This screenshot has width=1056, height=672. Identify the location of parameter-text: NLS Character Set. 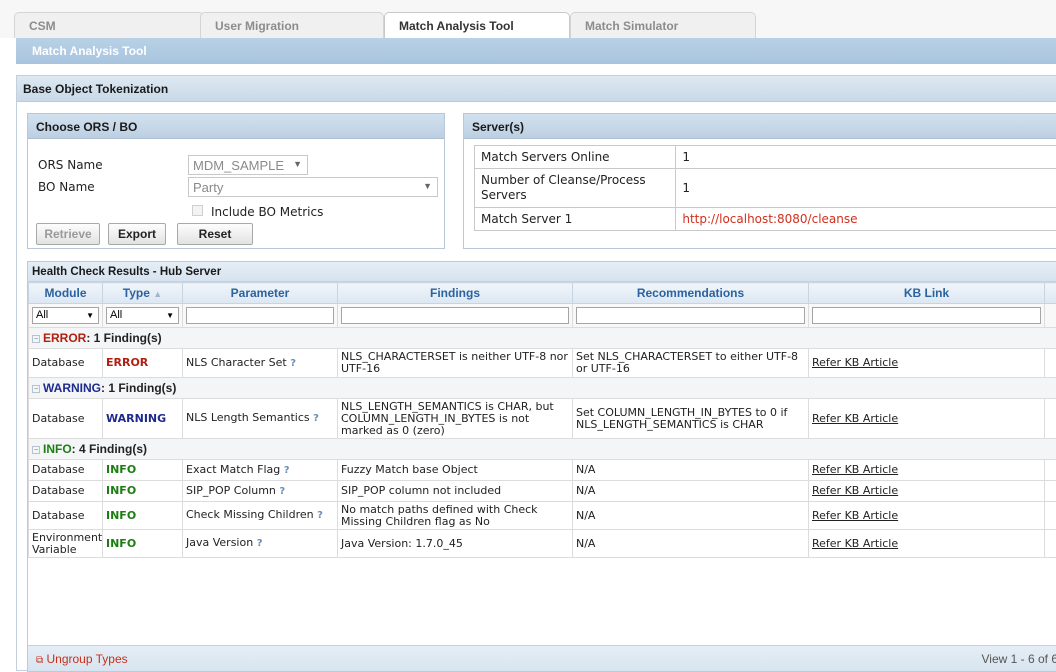
(236, 362).